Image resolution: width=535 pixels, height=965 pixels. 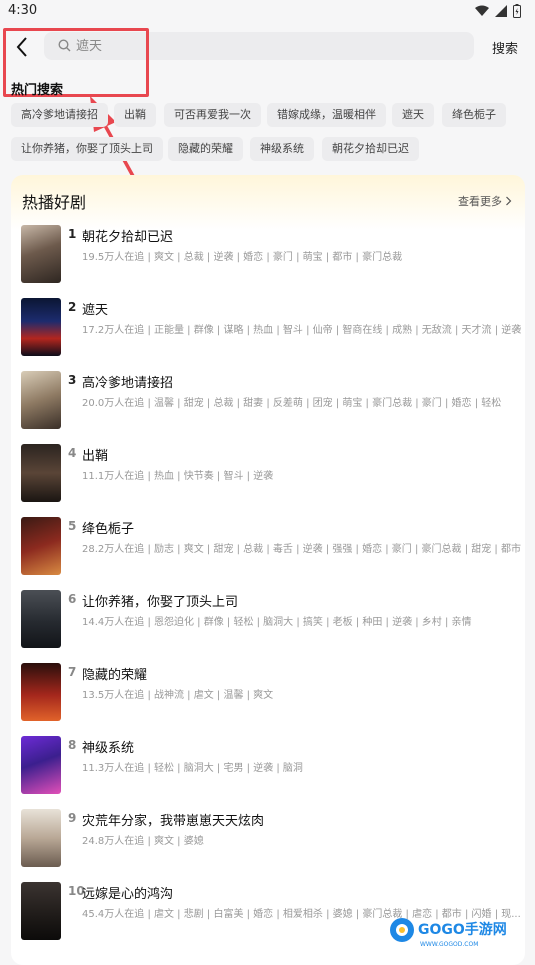 What do you see at coordinates (282, 149) in the screenshot?
I see `hot-search-chip: 神级系统` at bounding box center [282, 149].